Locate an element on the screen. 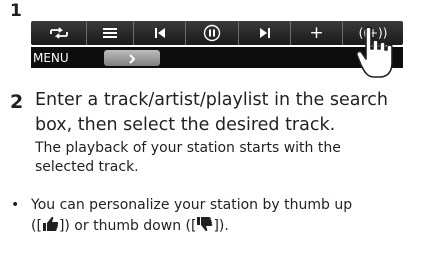  playback-toolbar: + ((+)) is located at coordinates (217, 33).